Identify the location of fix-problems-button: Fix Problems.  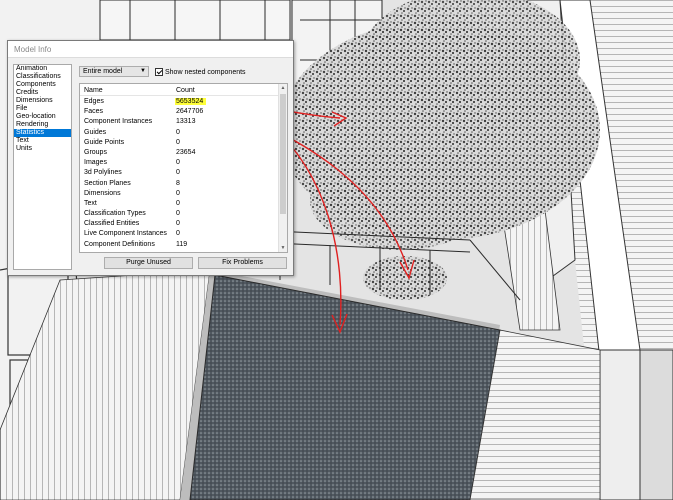
(242, 263).